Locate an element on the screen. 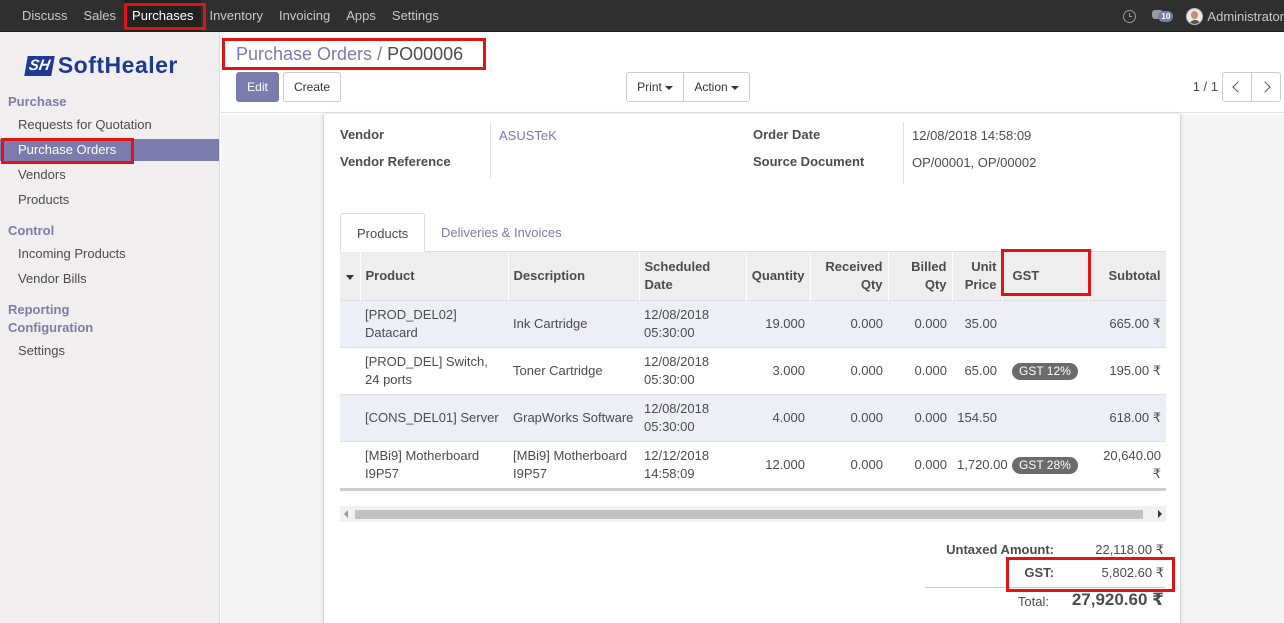 The width and height of the screenshot is (1284, 623). user-name: Administrator is located at coordinates (1245, 16).